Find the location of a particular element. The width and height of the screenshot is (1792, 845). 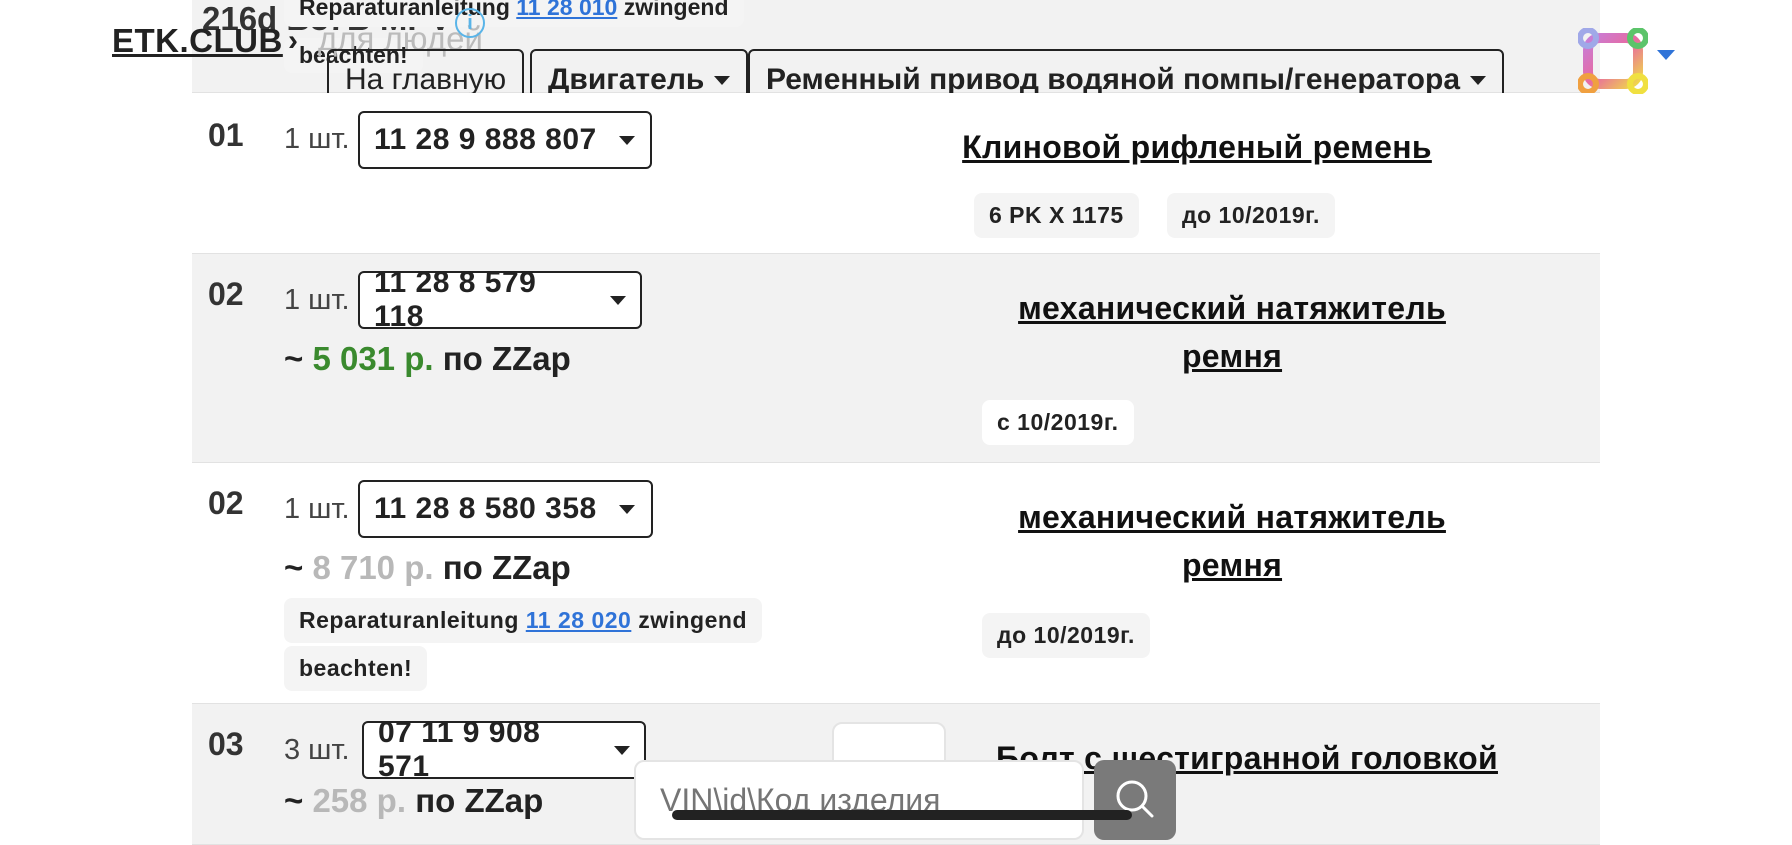

repair-note: Reparaturanleitung 11 28 020 zwingend is located at coordinates (523, 620).